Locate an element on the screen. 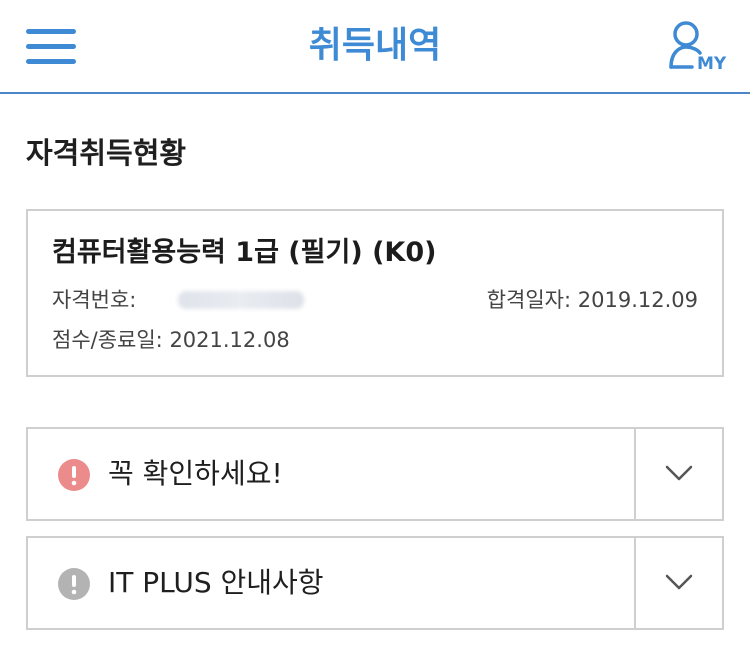 The width and height of the screenshot is (750, 666). accordion-label: 꼭 확인하세요! is located at coordinates (195, 473).